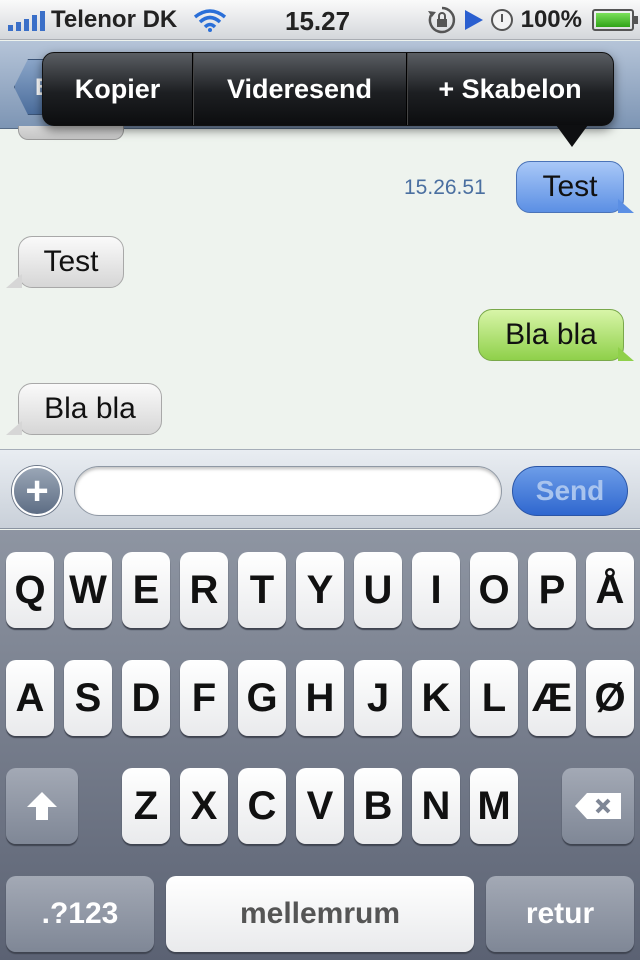 Image resolution: width=640 pixels, height=960 pixels. I want to click on wifi-icon, so click(210, 20).